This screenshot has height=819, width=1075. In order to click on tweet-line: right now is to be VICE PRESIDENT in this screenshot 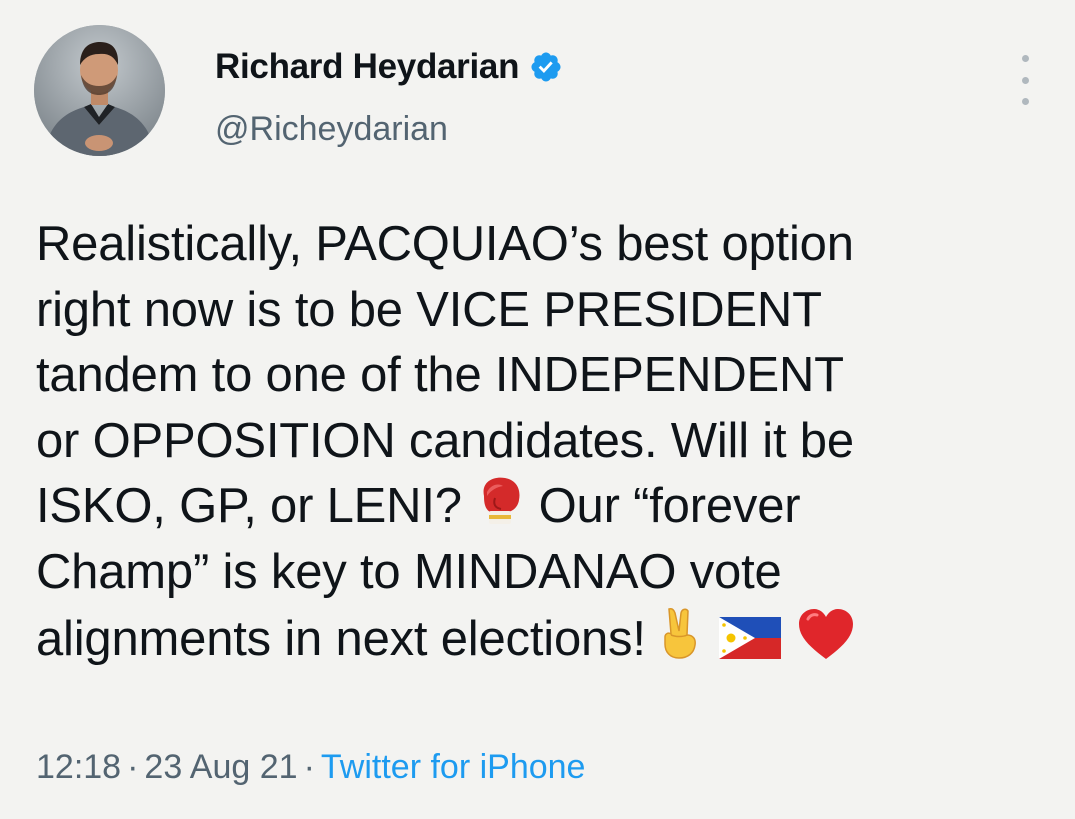, I will do `click(429, 309)`.